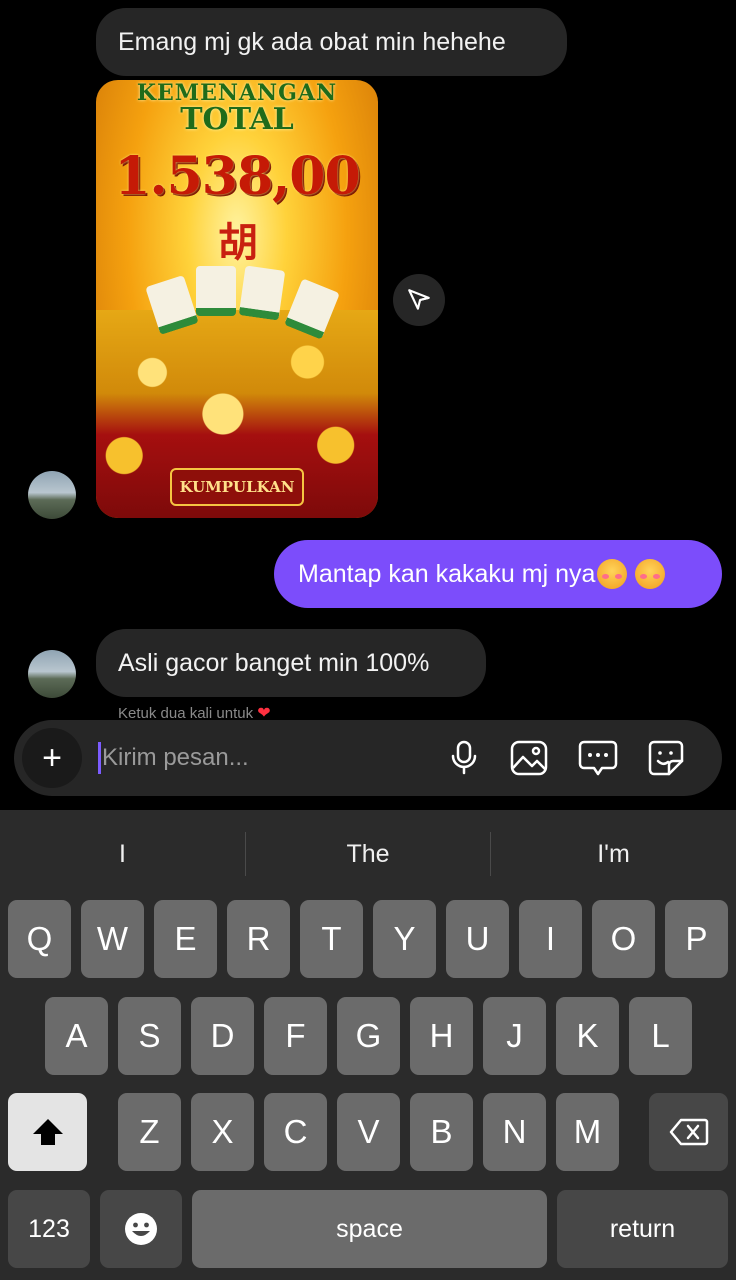 The image size is (736, 1280). What do you see at coordinates (149, 1036) in the screenshot?
I see `key-s: S` at bounding box center [149, 1036].